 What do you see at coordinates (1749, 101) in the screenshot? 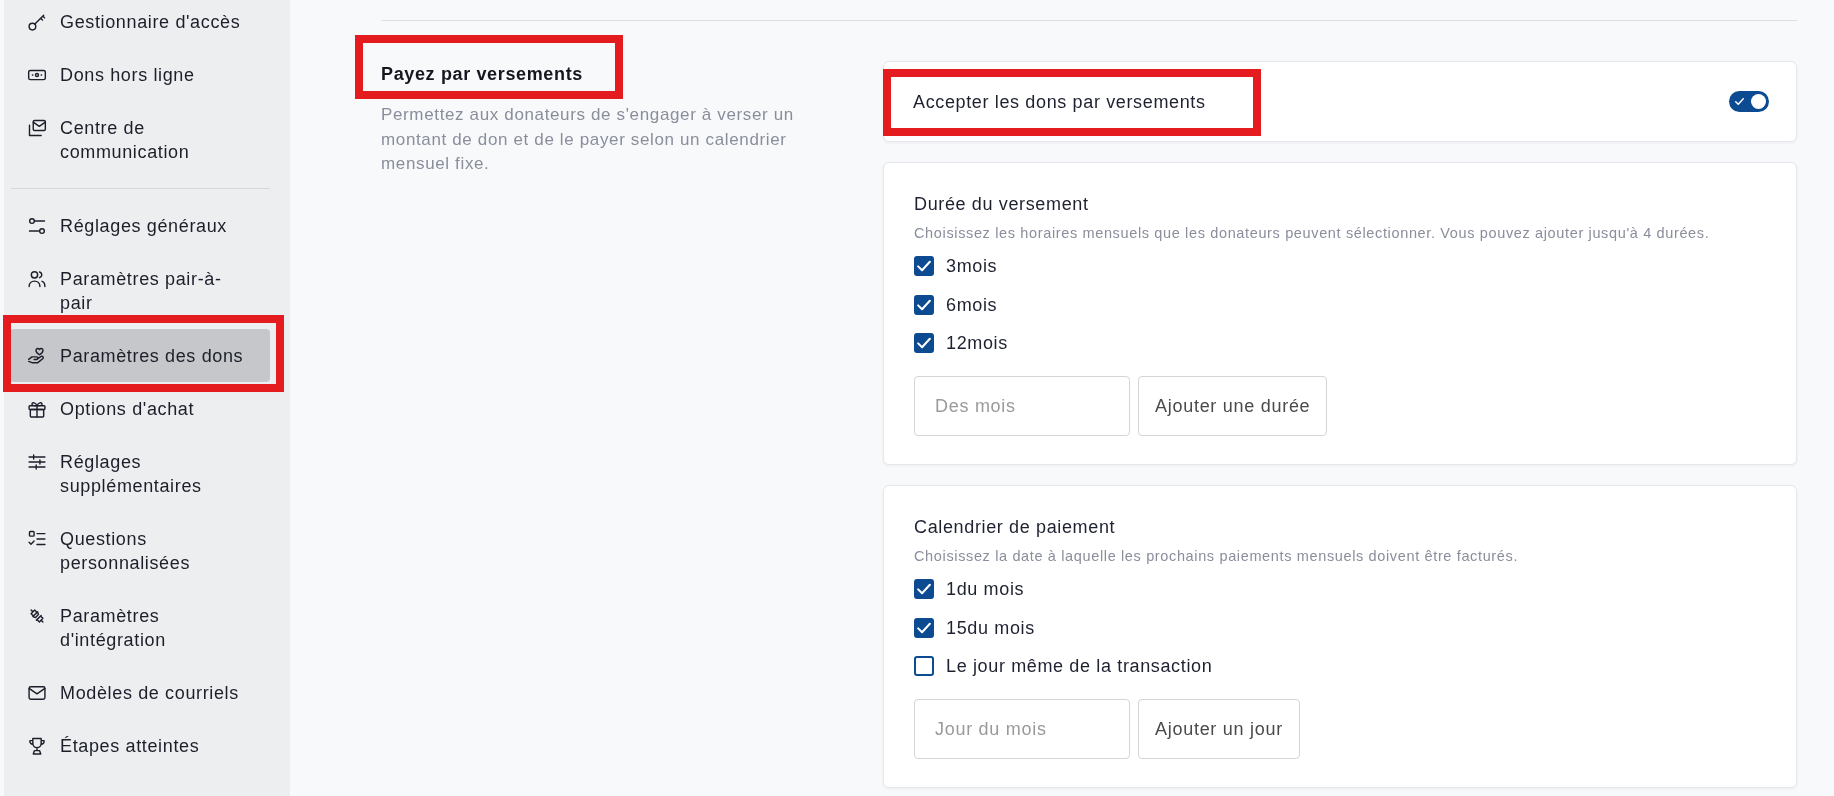
I see `toggle-switch` at bounding box center [1749, 101].